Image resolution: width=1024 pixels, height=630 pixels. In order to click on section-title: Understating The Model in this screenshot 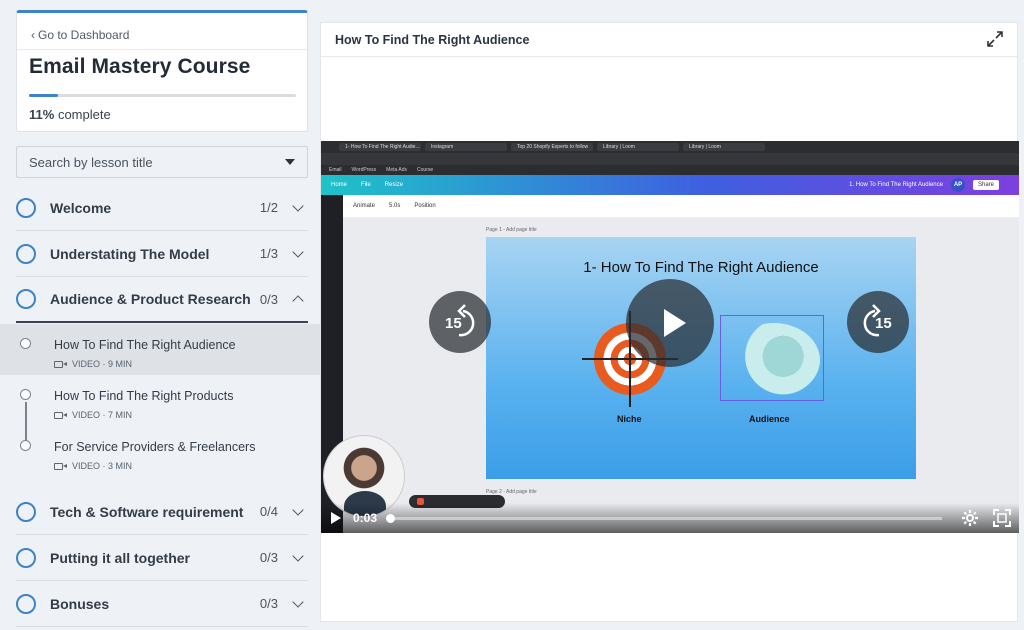, I will do `click(130, 253)`.